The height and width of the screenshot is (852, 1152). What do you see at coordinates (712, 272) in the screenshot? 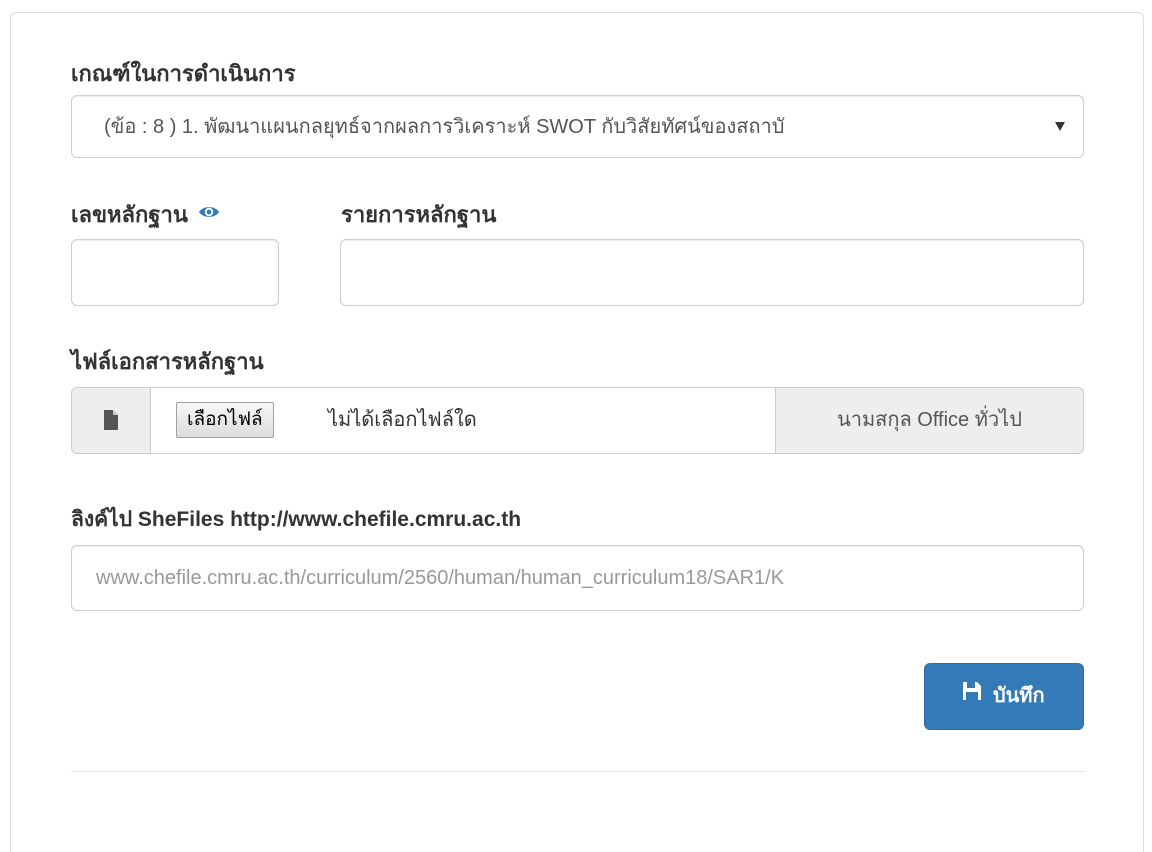
I see `evidence-list-input` at bounding box center [712, 272].